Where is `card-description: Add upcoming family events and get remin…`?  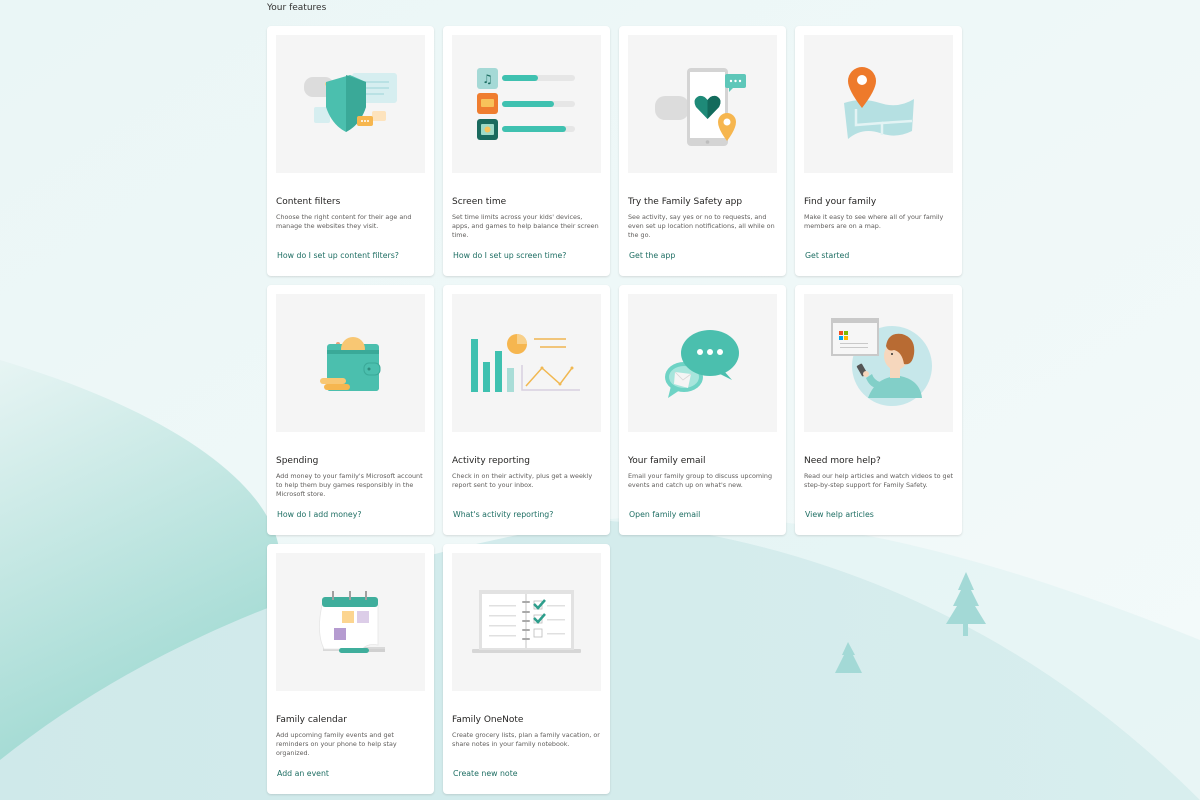
card-description: Add upcoming family events and get remin… is located at coordinates (336, 744).